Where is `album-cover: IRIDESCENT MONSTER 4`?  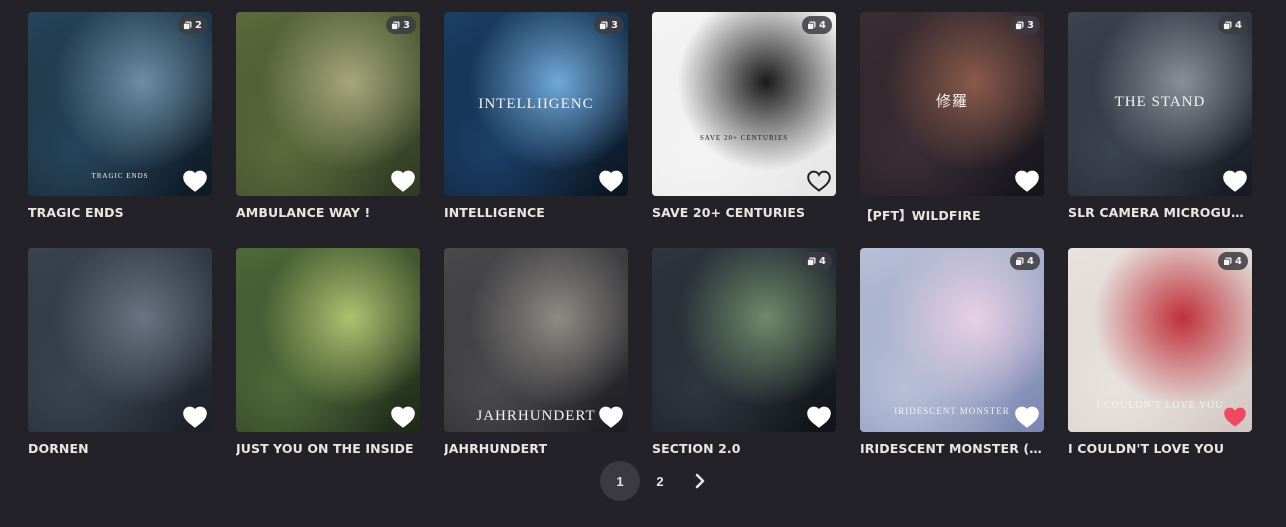
album-cover: IRIDESCENT MONSTER 4 is located at coordinates (952, 340).